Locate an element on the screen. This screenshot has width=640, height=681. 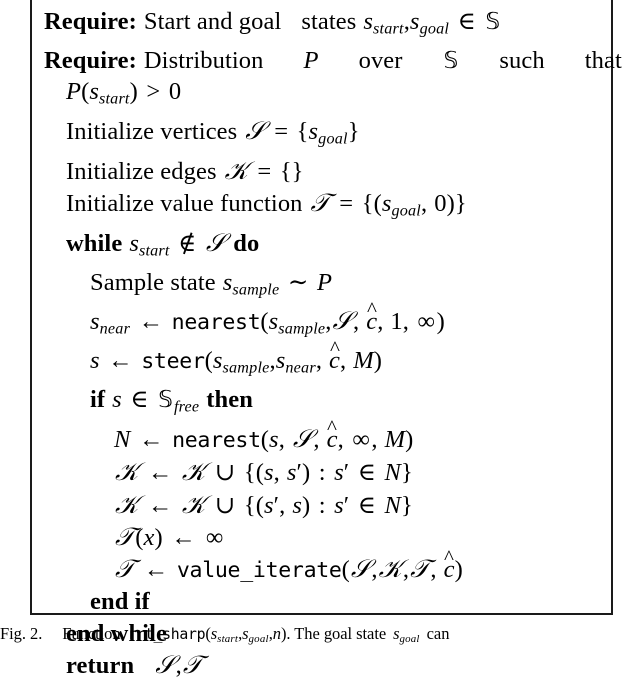
algo-line-end-if: end if is located at coordinates (322, 601).